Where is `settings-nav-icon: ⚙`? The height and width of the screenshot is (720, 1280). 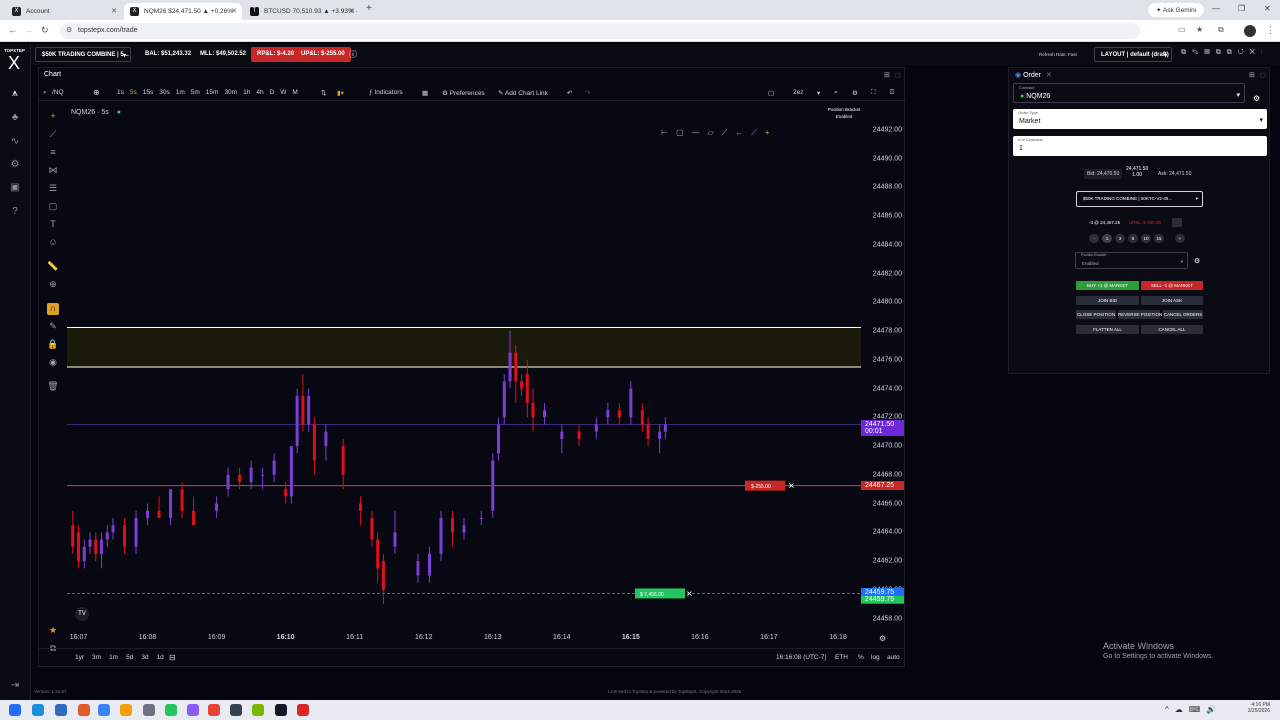 settings-nav-icon: ⚙ is located at coordinates (15, 166).